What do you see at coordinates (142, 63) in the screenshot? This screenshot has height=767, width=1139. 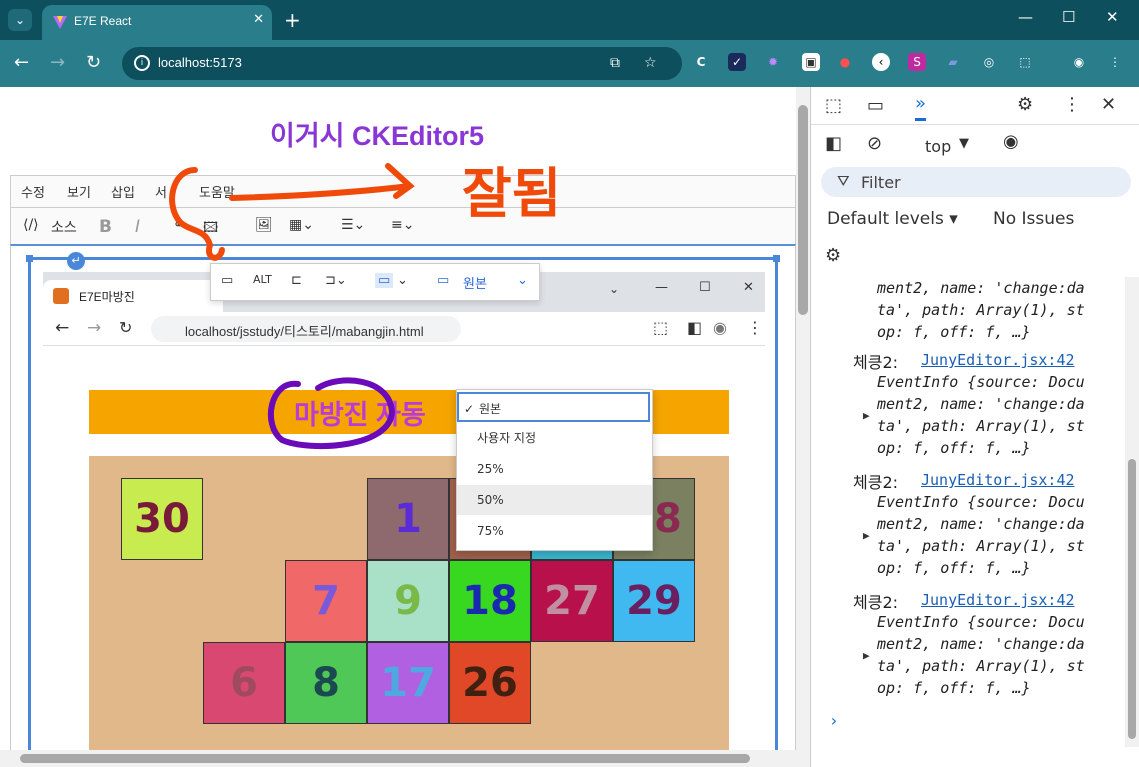 I see `site-info-icon: i` at bounding box center [142, 63].